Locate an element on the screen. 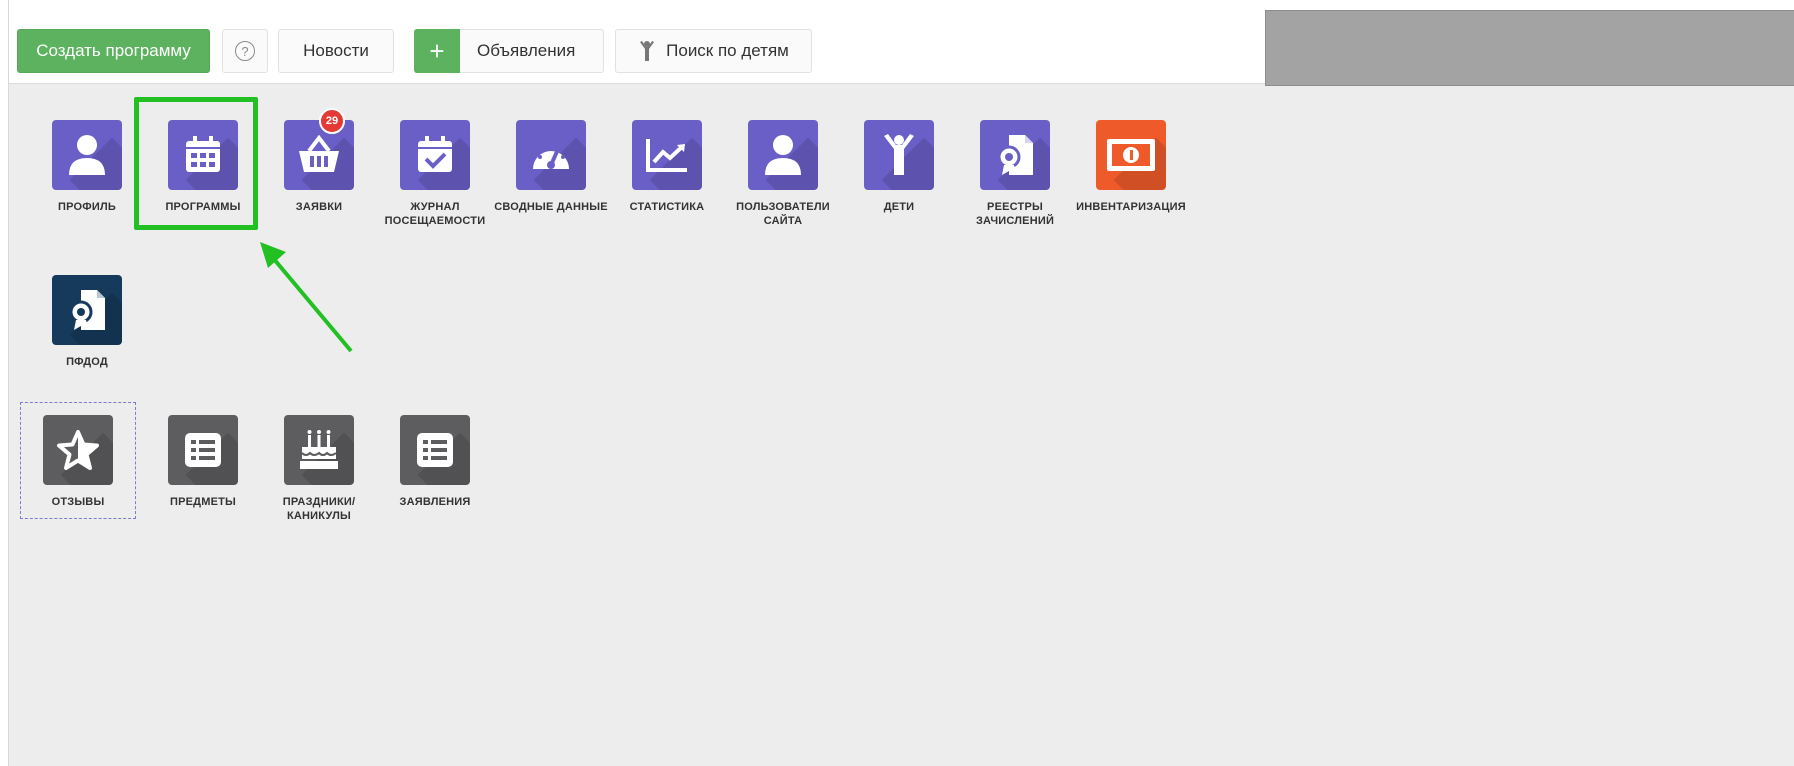 The height and width of the screenshot is (766, 1794). tile-holidays: ПРАЗДНИКИ/ КАНИКУЛЫ is located at coordinates (319, 469).